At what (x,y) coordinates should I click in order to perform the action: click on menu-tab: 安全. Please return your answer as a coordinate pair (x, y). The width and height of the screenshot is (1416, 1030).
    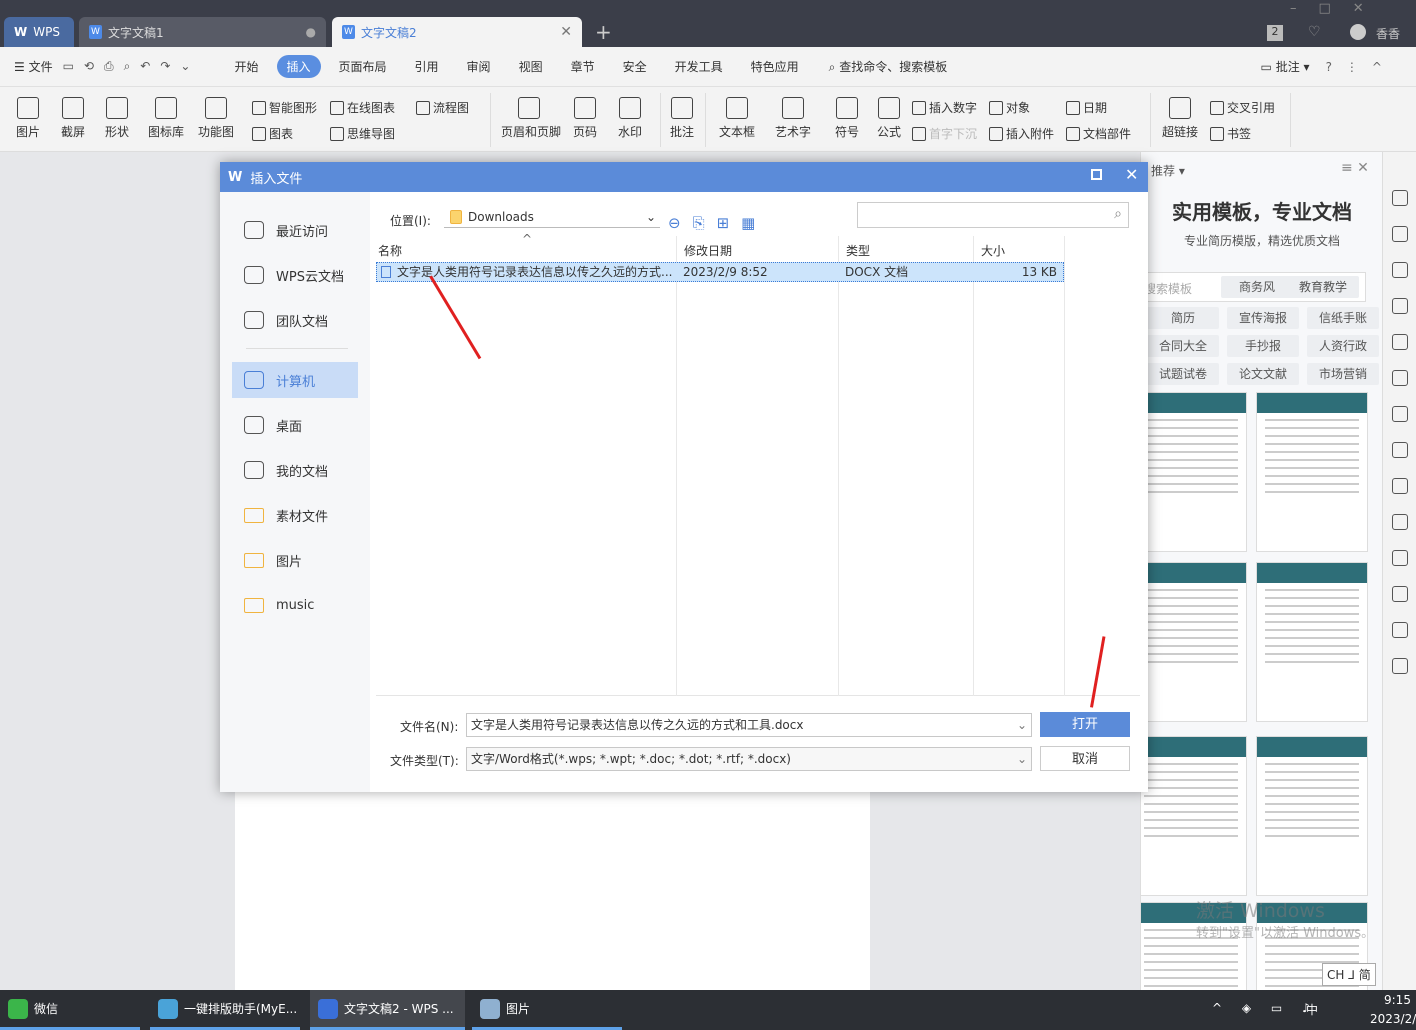
    Looking at the image, I should click on (635, 66).